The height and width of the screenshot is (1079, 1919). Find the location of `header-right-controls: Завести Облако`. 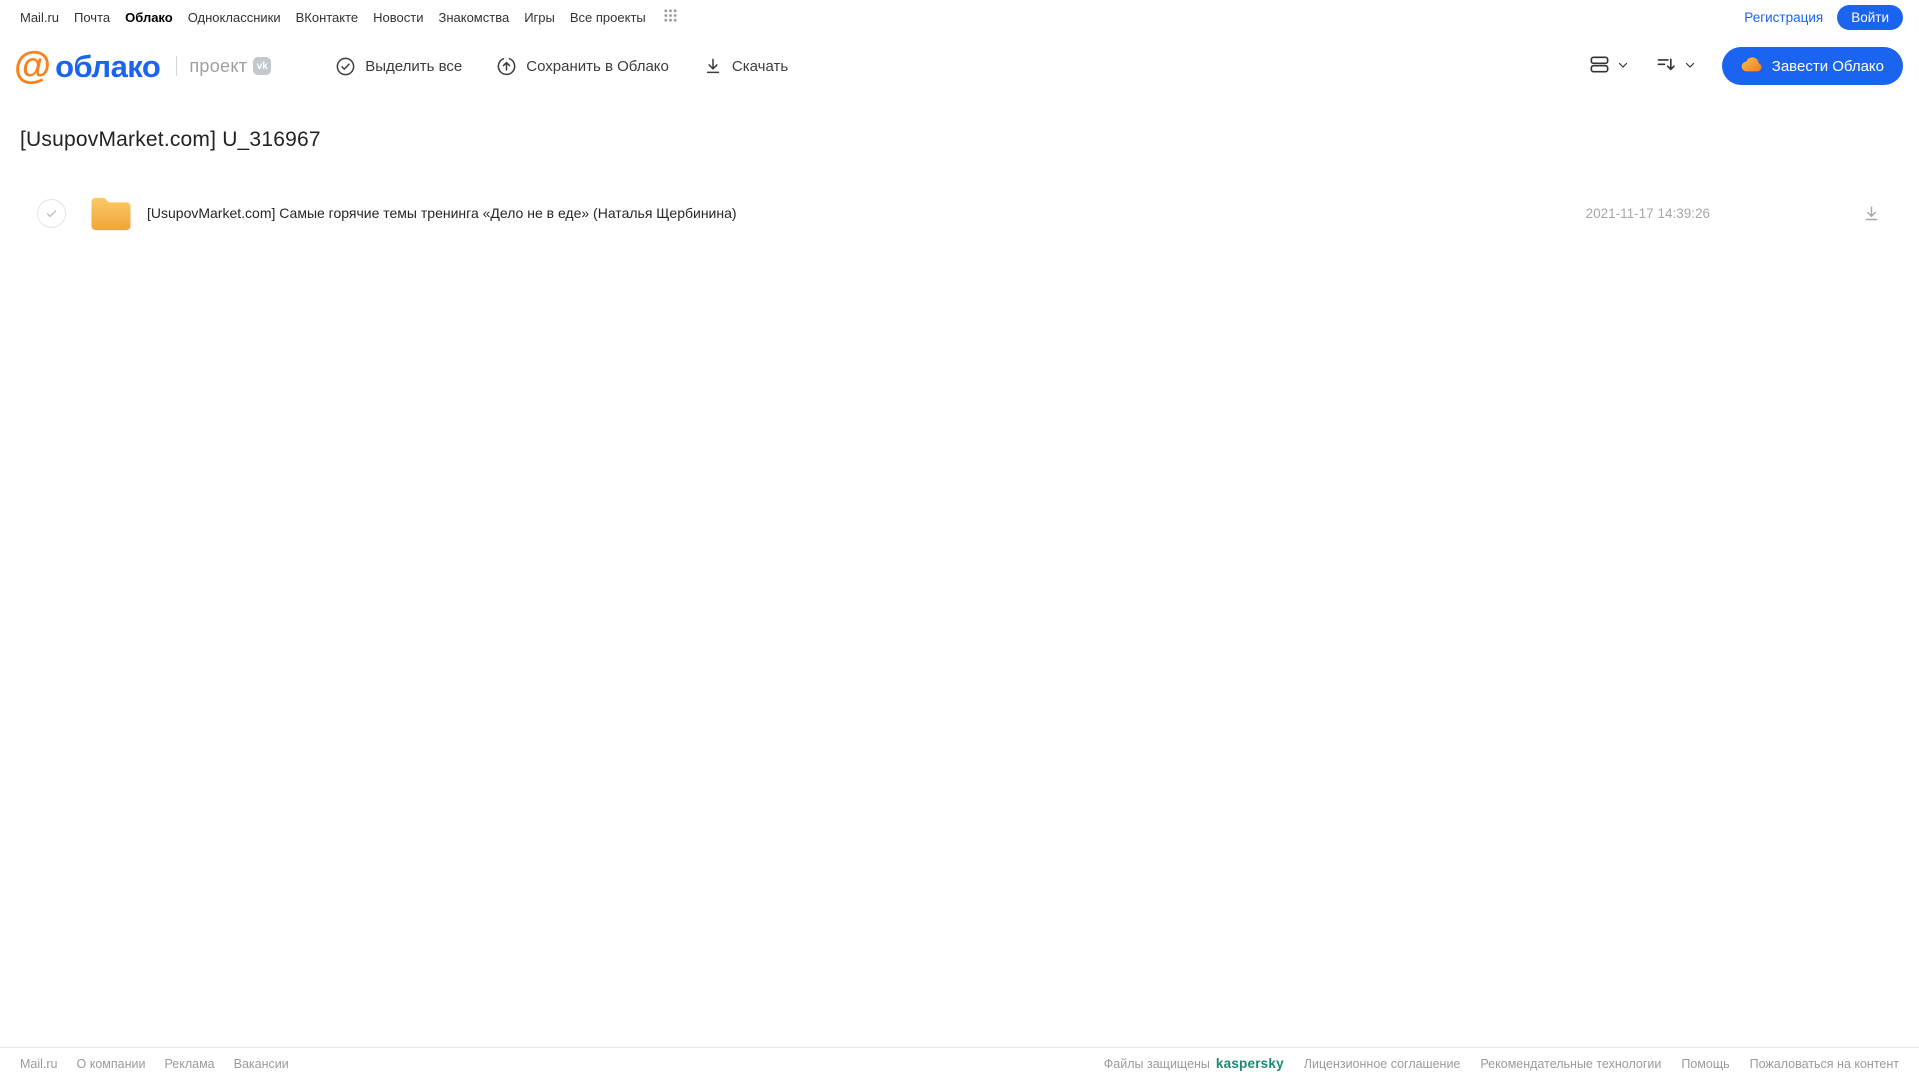

header-right-controls: Завести Облако is located at coordinates (1743, 66).